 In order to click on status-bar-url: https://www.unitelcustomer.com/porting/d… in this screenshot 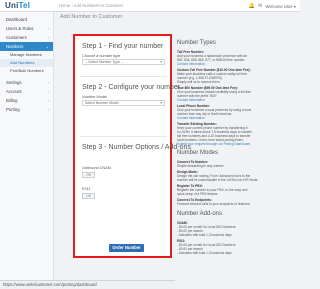, I will do `click(87, 284)`.